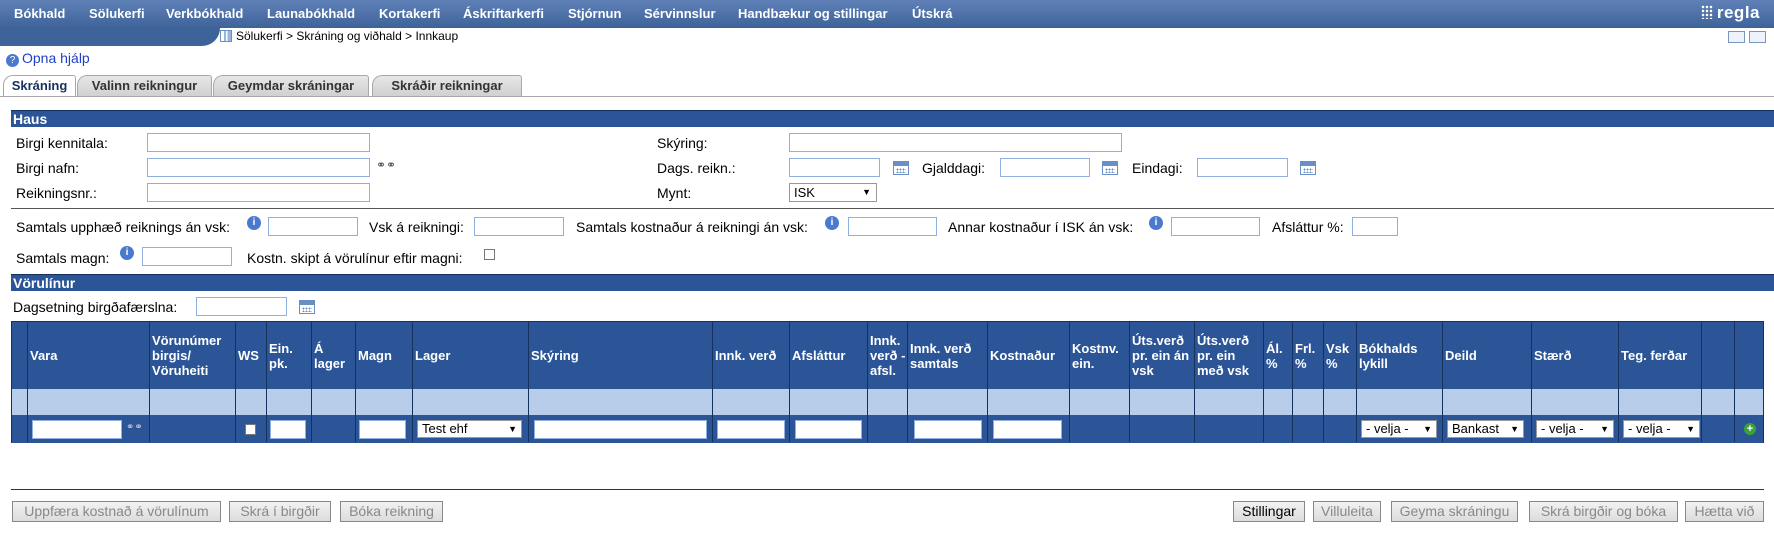 The height and width of the screenshot is (538, 1774). I want to click on dagsetning-input, so click(241, 306).